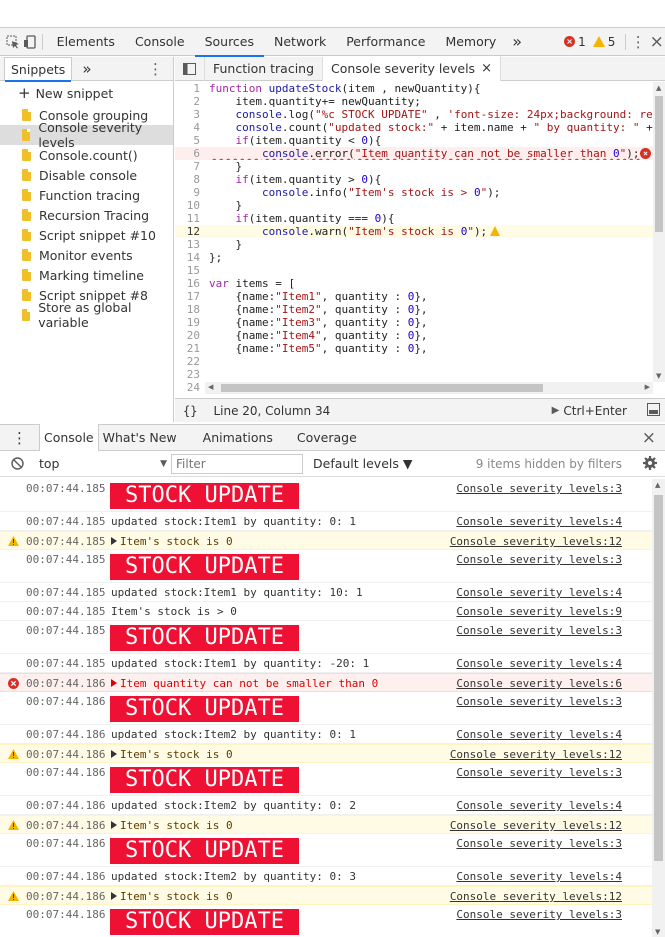 The image size is (665, 937). What do you see at coordinates (155, 69) in the screenshot?
I see `navigator-menu-icon: ⋮` at bounding box center [155, 69].